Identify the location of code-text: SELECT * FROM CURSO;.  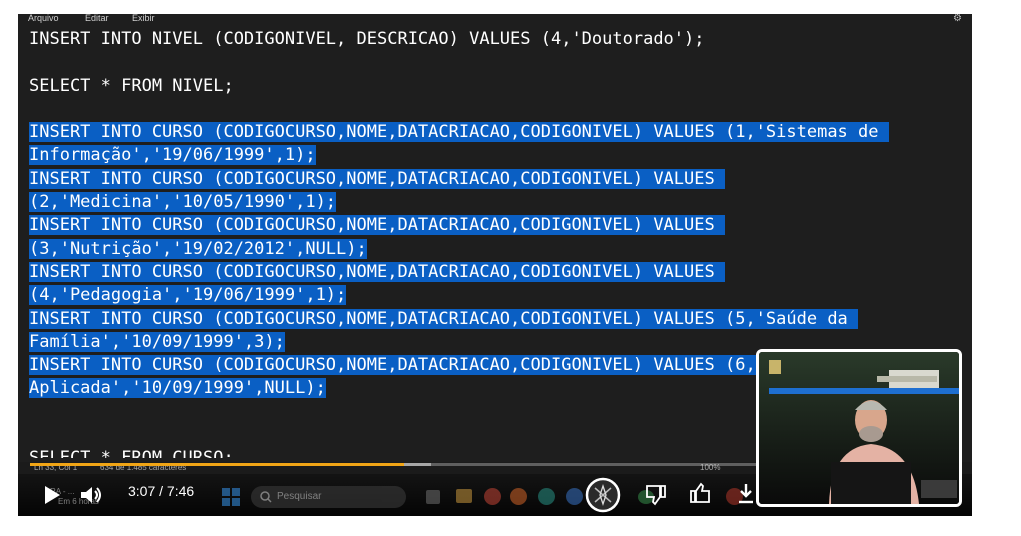
(131, 453).